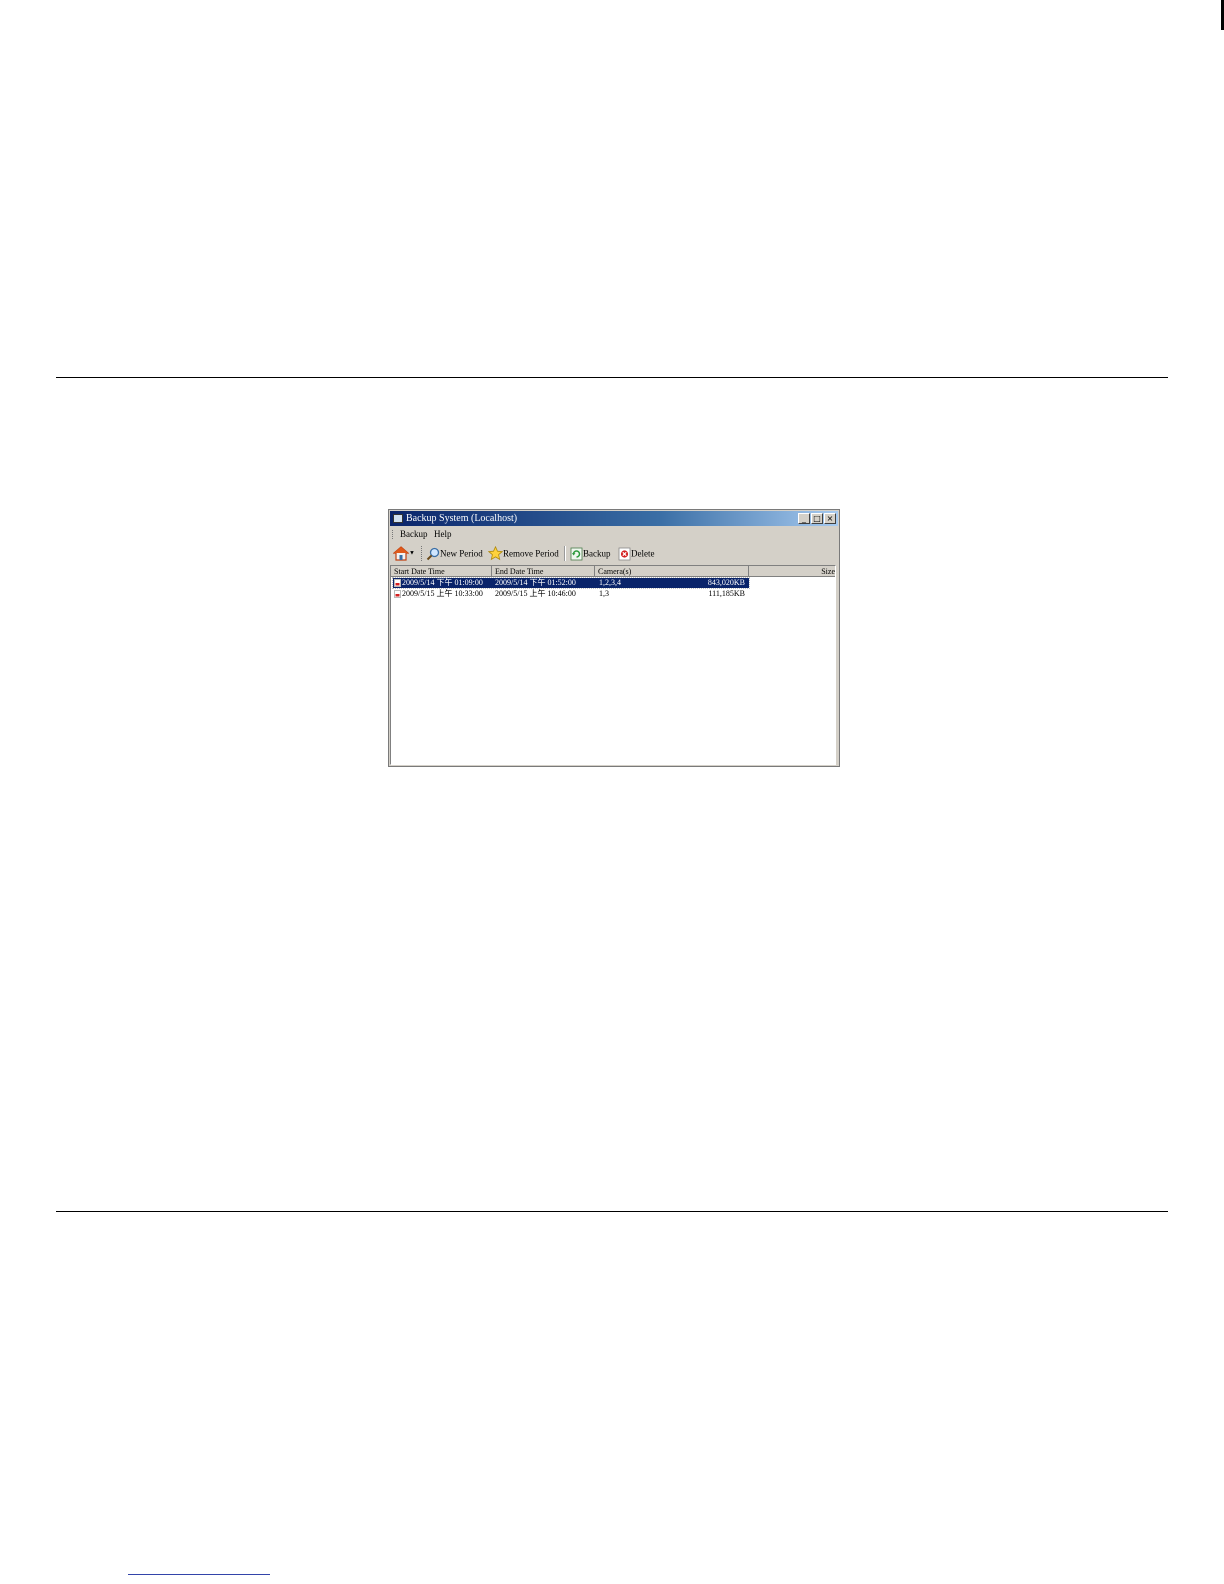  Describe the element at coordinates (614, 553) in the screenshot. I see `toolbar: ▼ New Period Remove Period Backup Delete` at that location.